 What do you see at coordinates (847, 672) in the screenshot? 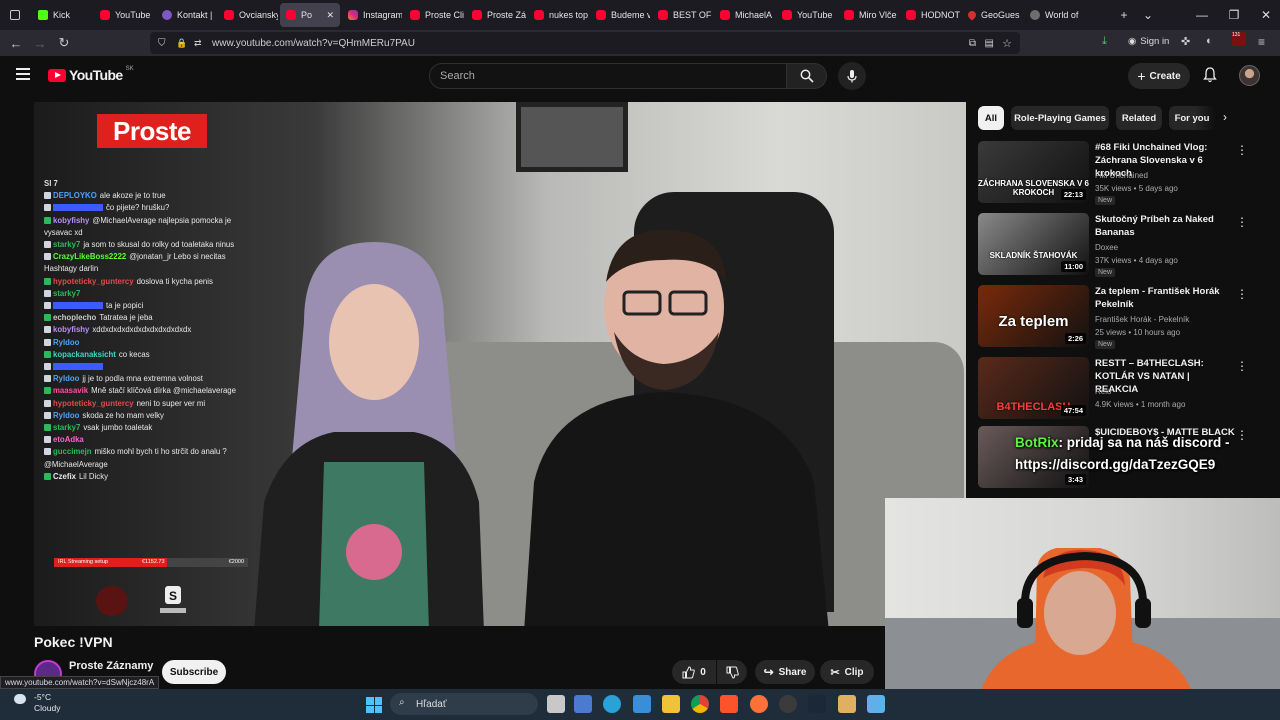
I see `clip-button: ✂ Clip` at bounding box center [847, 672].